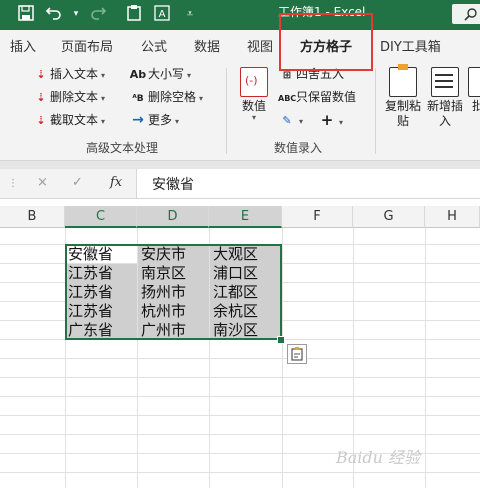 This screenshot has width=480, height=488. Describe the element at coordinates (138, 74) in the screenshot. I see `case-ab-icon: Ab` at that location.